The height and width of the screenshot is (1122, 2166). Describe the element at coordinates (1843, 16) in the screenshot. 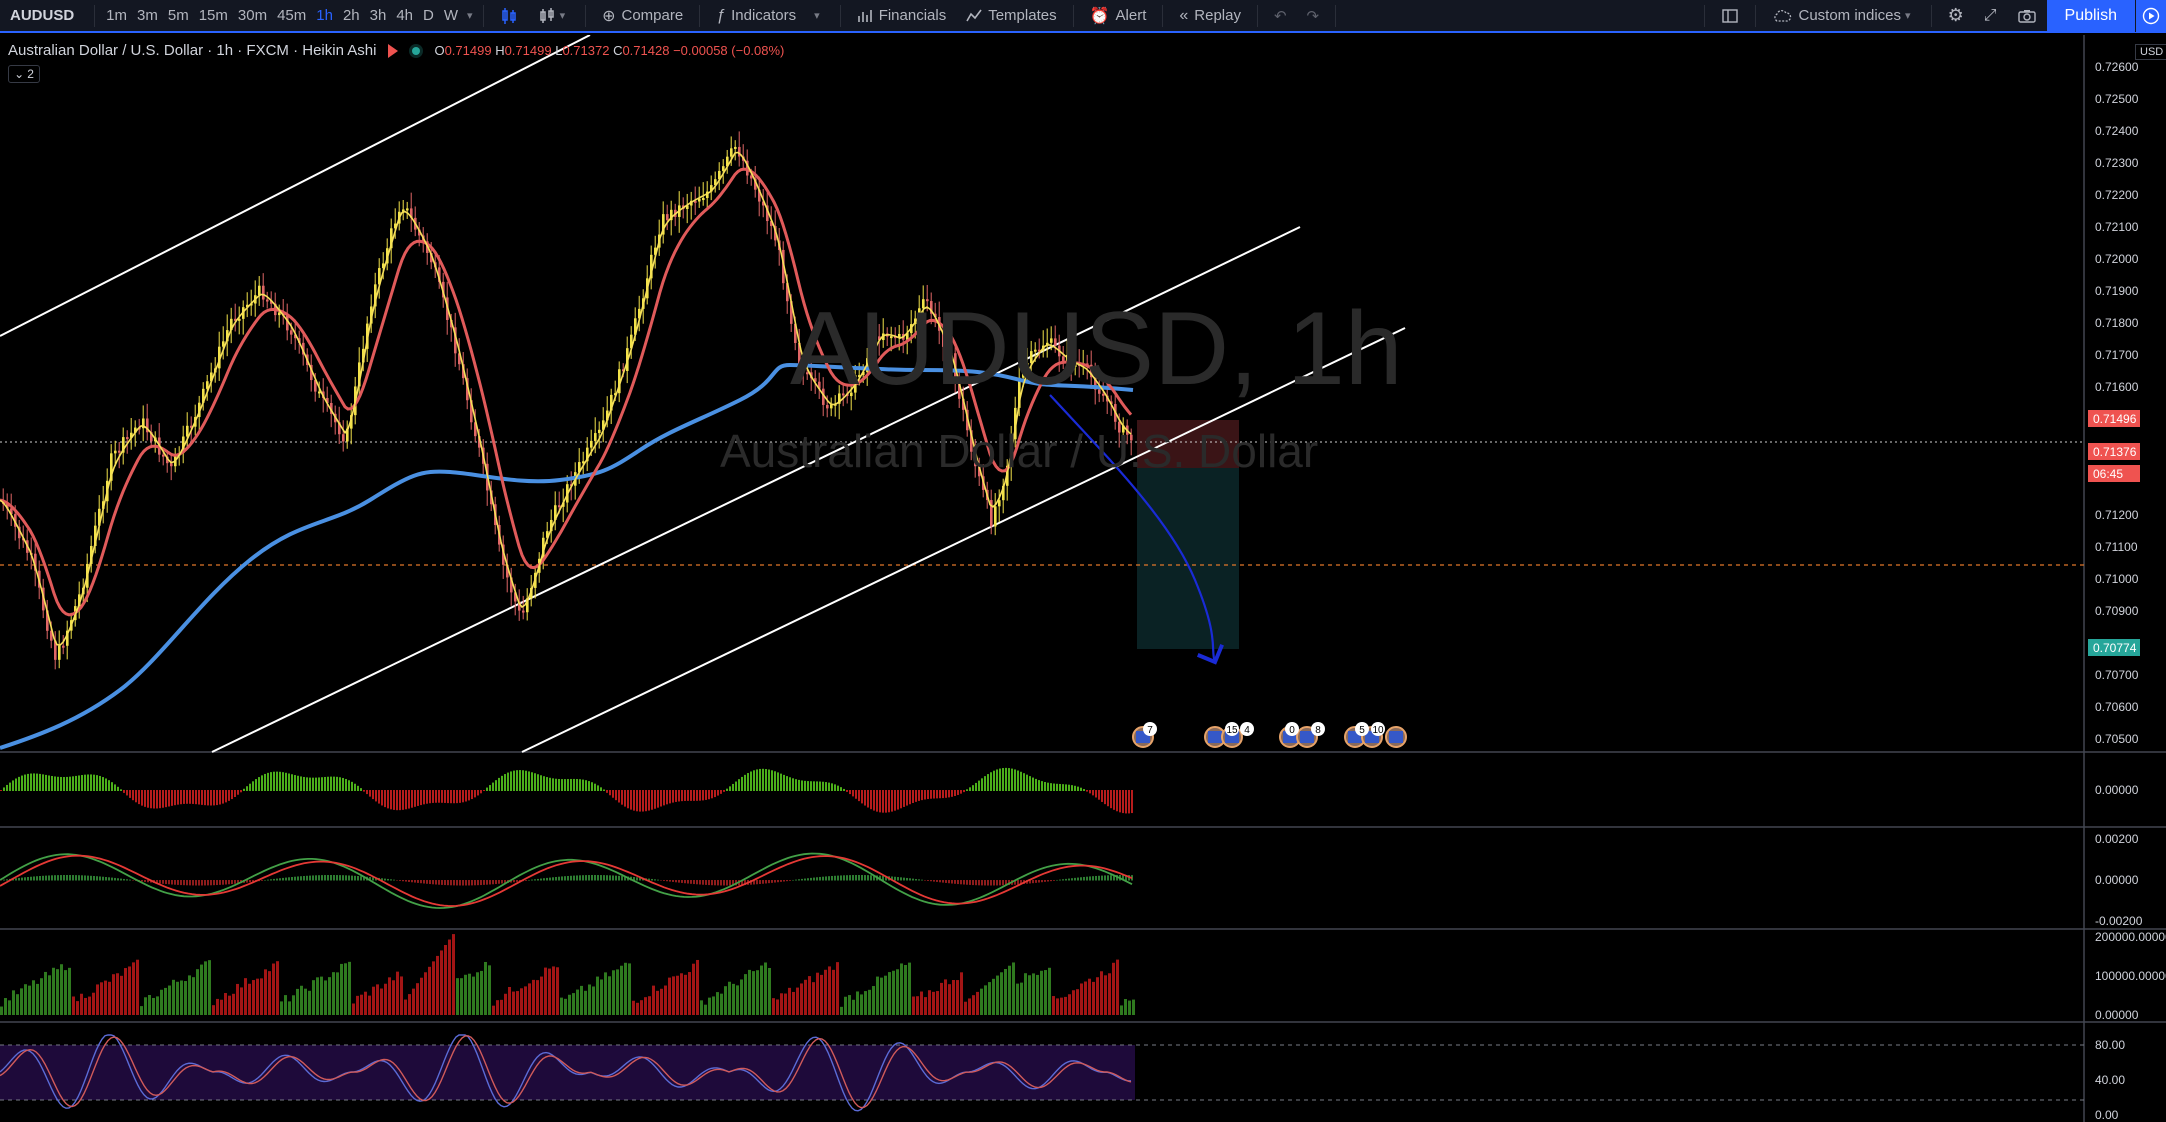

I see `custom-indices-button: Custom indices ▾` at that location.